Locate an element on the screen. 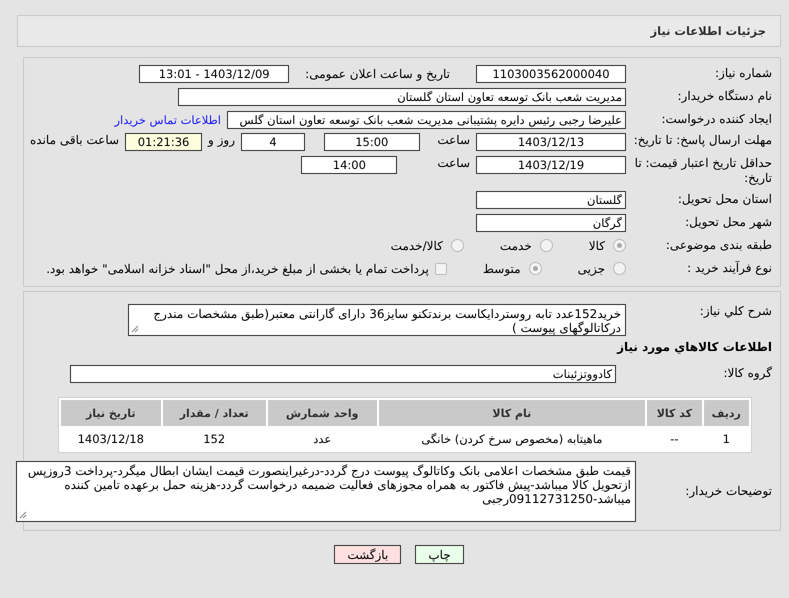  description-label: شرح کلي نياز: is located at coordinates (735, 311).